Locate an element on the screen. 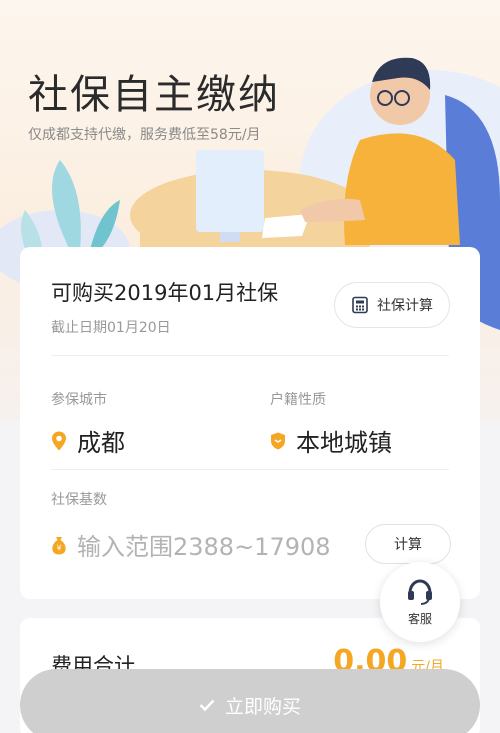 The width and height of the screenshot is (500, 733). calculator-button-label: 社保计算 is located at coordinates (405, 306).